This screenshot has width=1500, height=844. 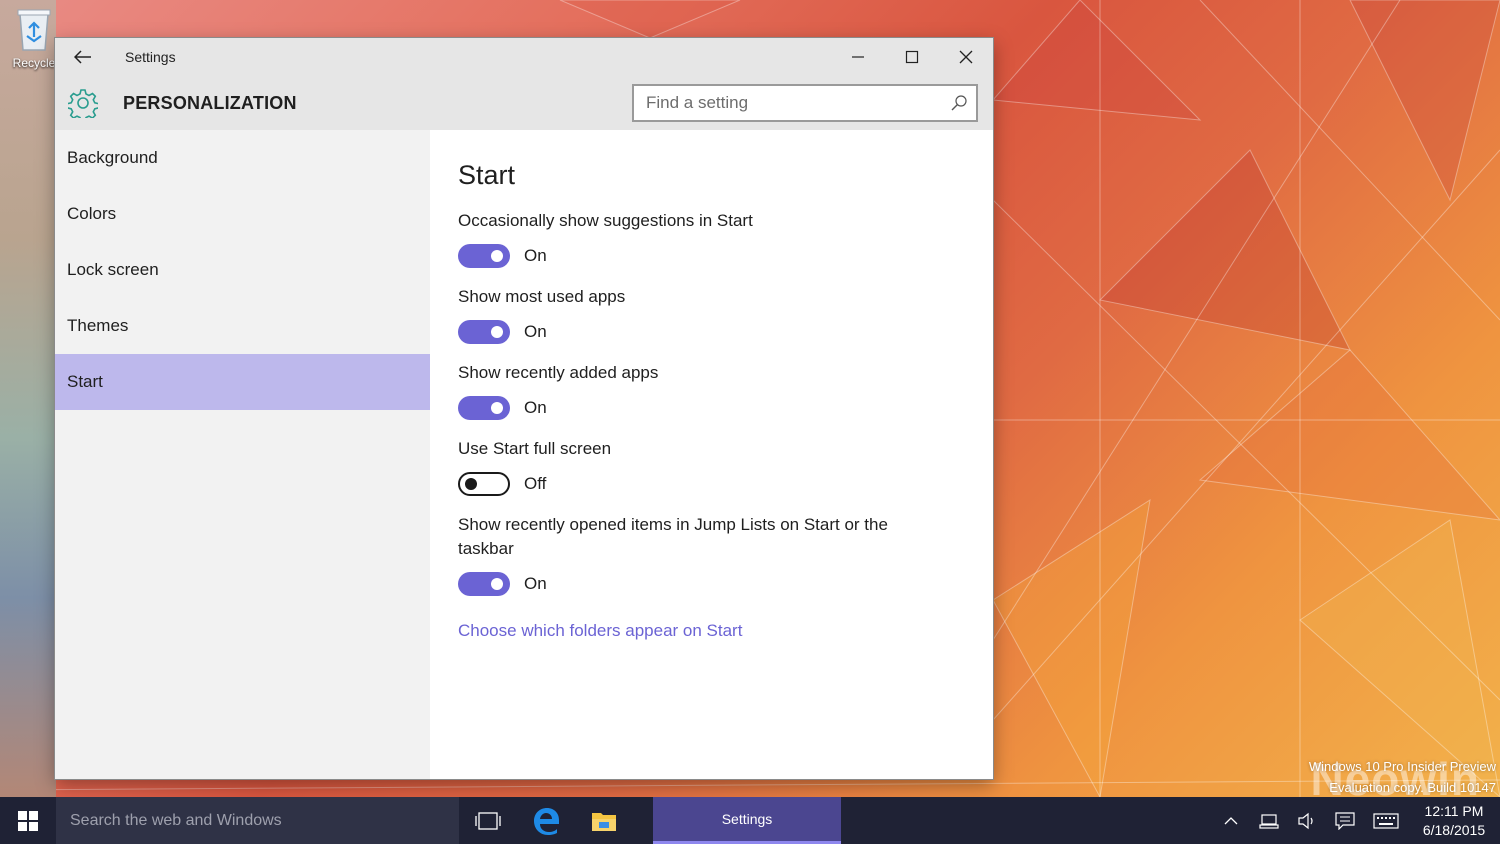 I want to click on task-view-button, so click(x=488, y=820).